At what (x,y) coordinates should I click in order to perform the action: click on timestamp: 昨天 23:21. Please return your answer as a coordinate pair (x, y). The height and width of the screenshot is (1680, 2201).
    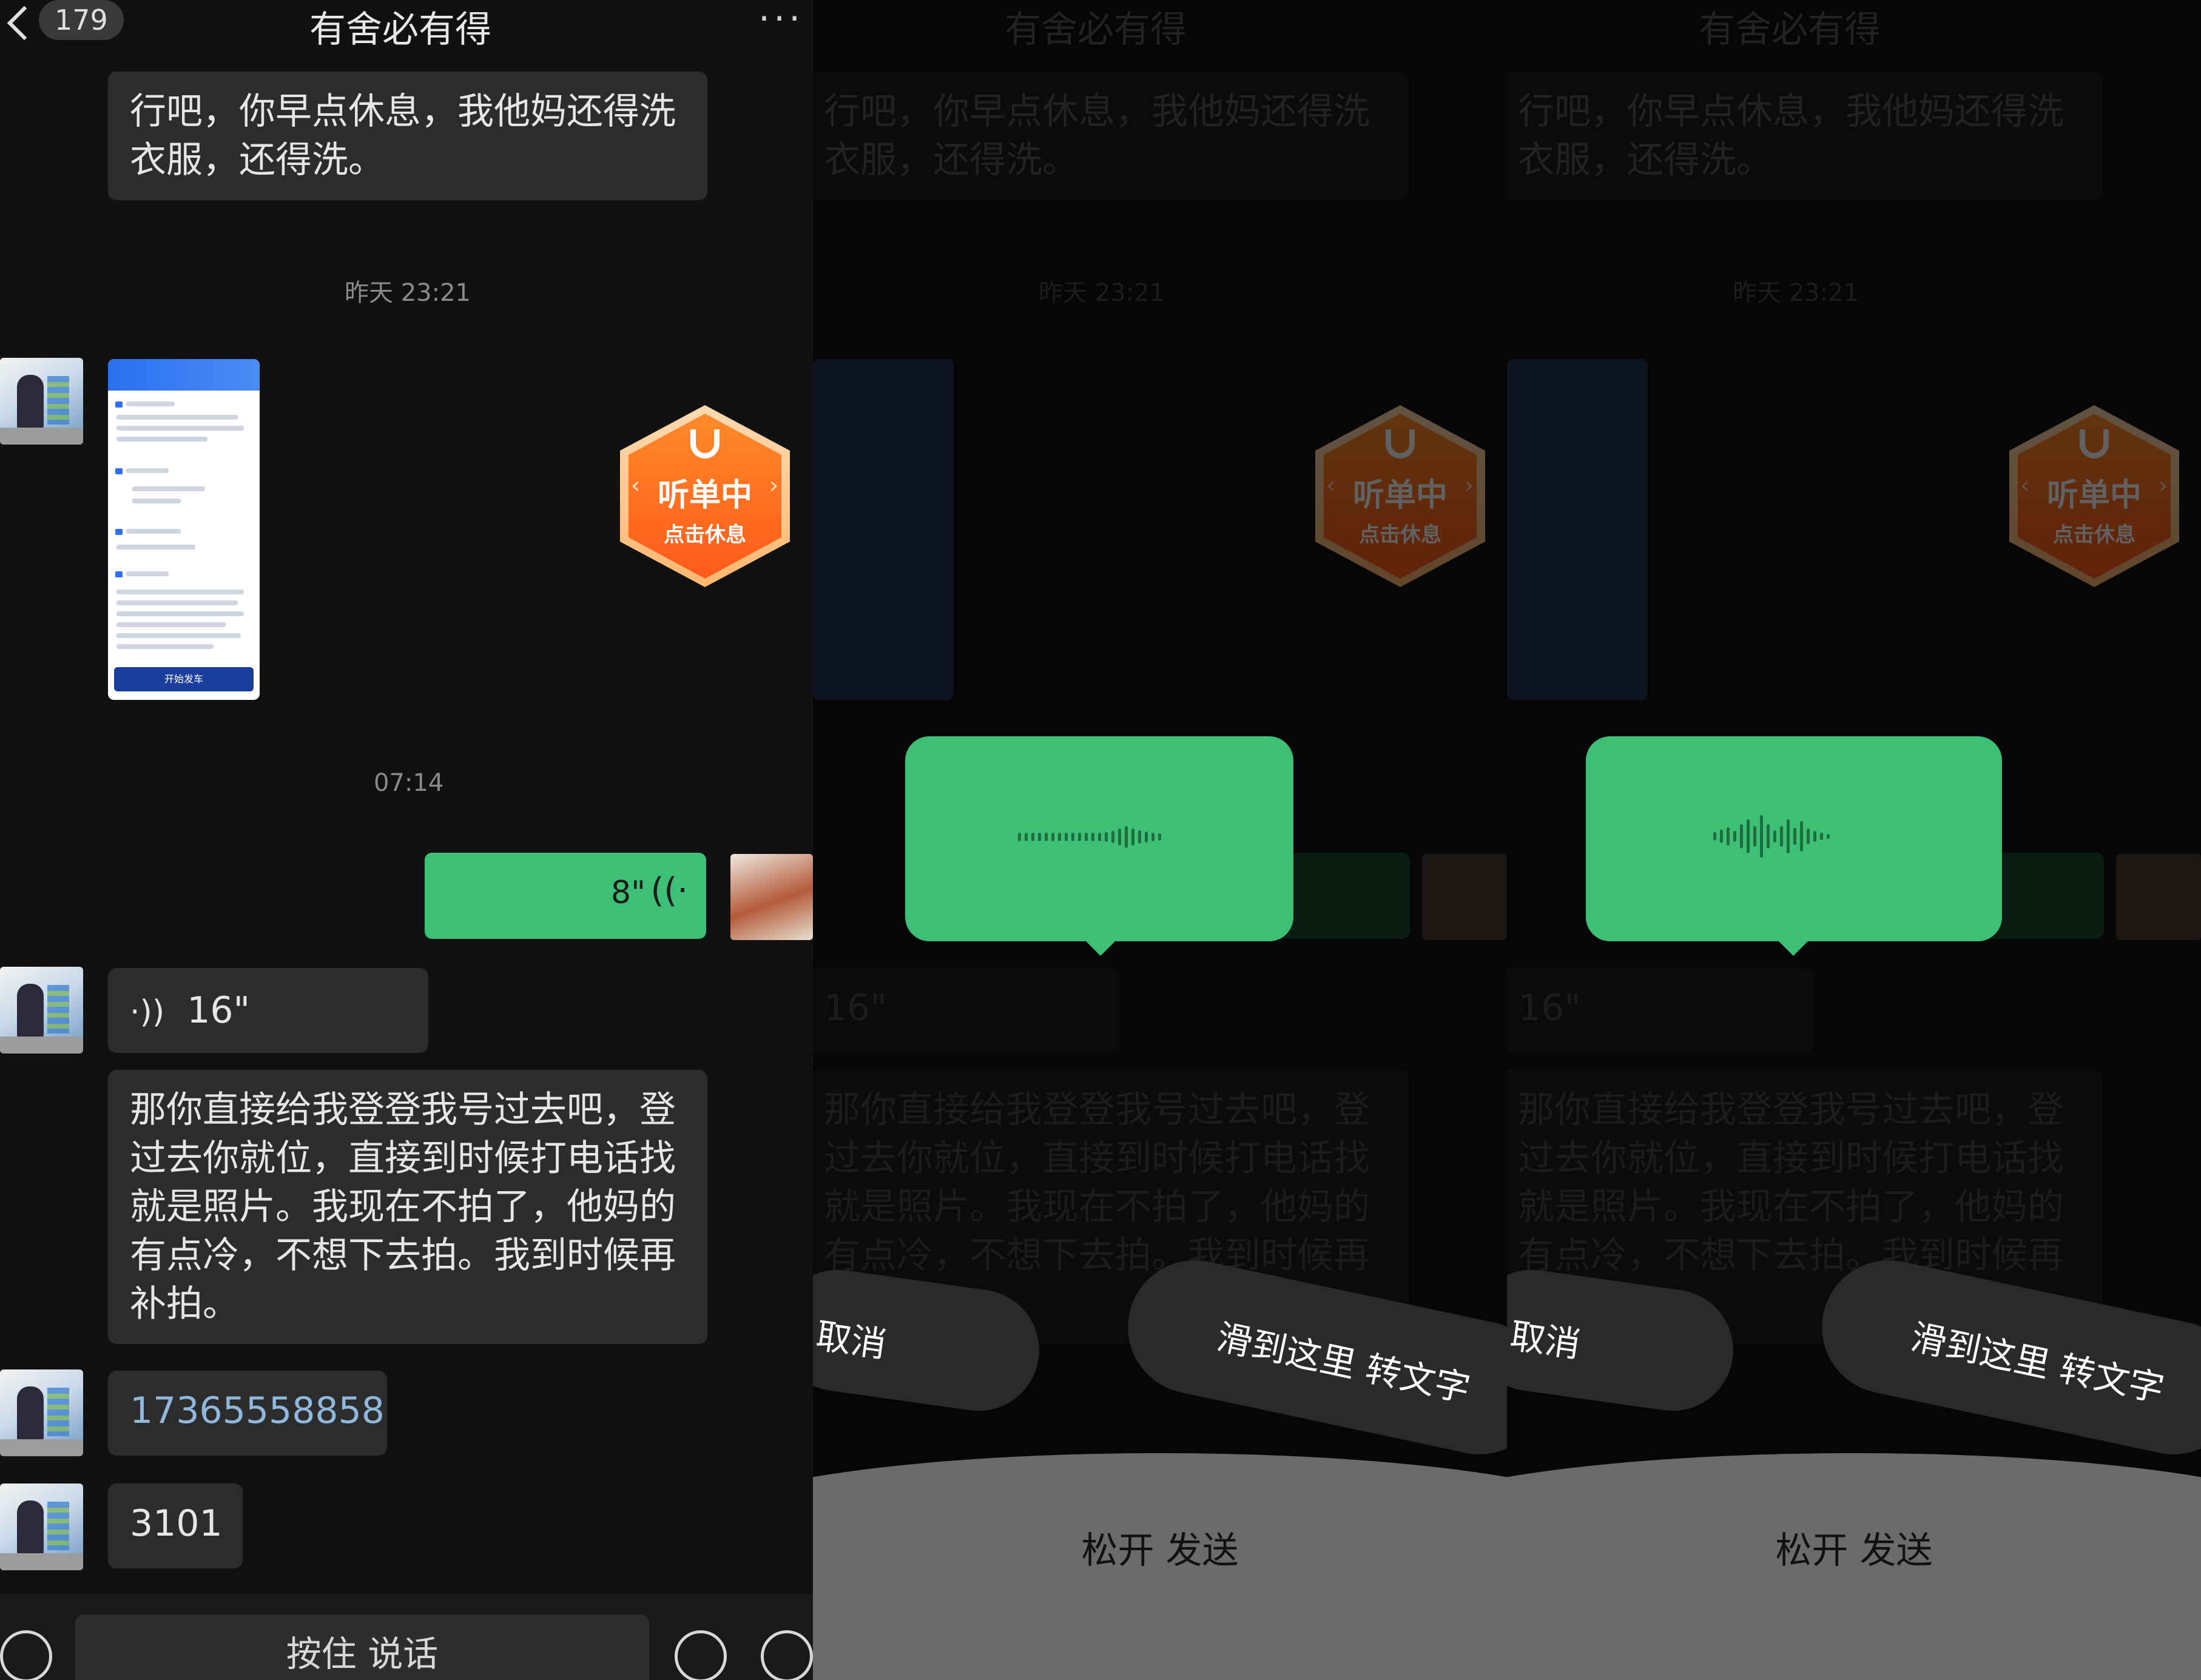
    Looking at the image, I should click on (408, 293).